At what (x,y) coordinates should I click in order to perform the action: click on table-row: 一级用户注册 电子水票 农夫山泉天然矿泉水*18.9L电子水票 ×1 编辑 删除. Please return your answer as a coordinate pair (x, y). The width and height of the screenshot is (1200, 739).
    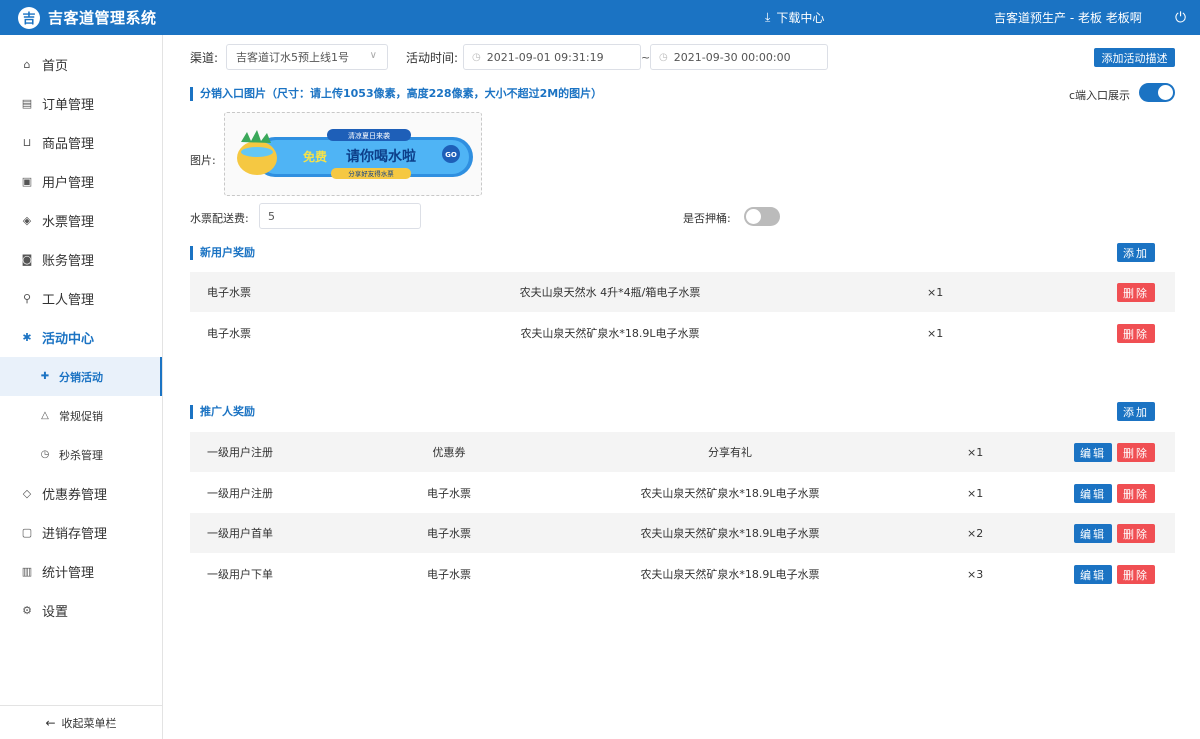
    Looking at the image, I should click on (682, 493).